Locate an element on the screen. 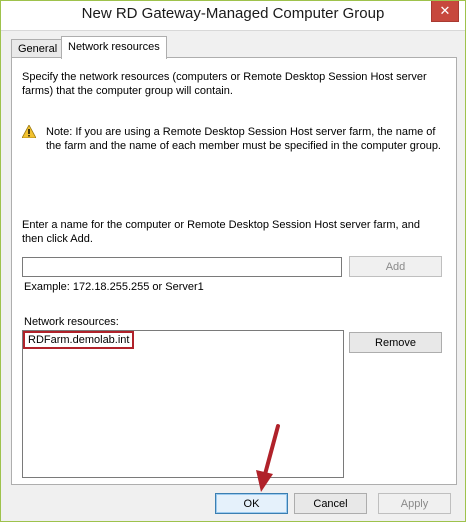  annotation-arrow-icon is located at coordinates (268, 458).